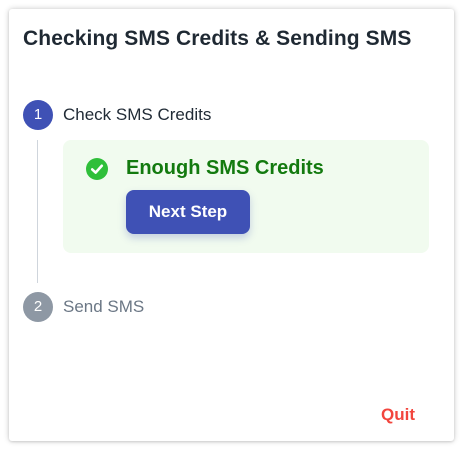  What do you see at coordinates (217, 38) in the screenshot?
I see `dialog-title: Checking SMS Credits & Sending SMS` at bounding box center [217, 38].